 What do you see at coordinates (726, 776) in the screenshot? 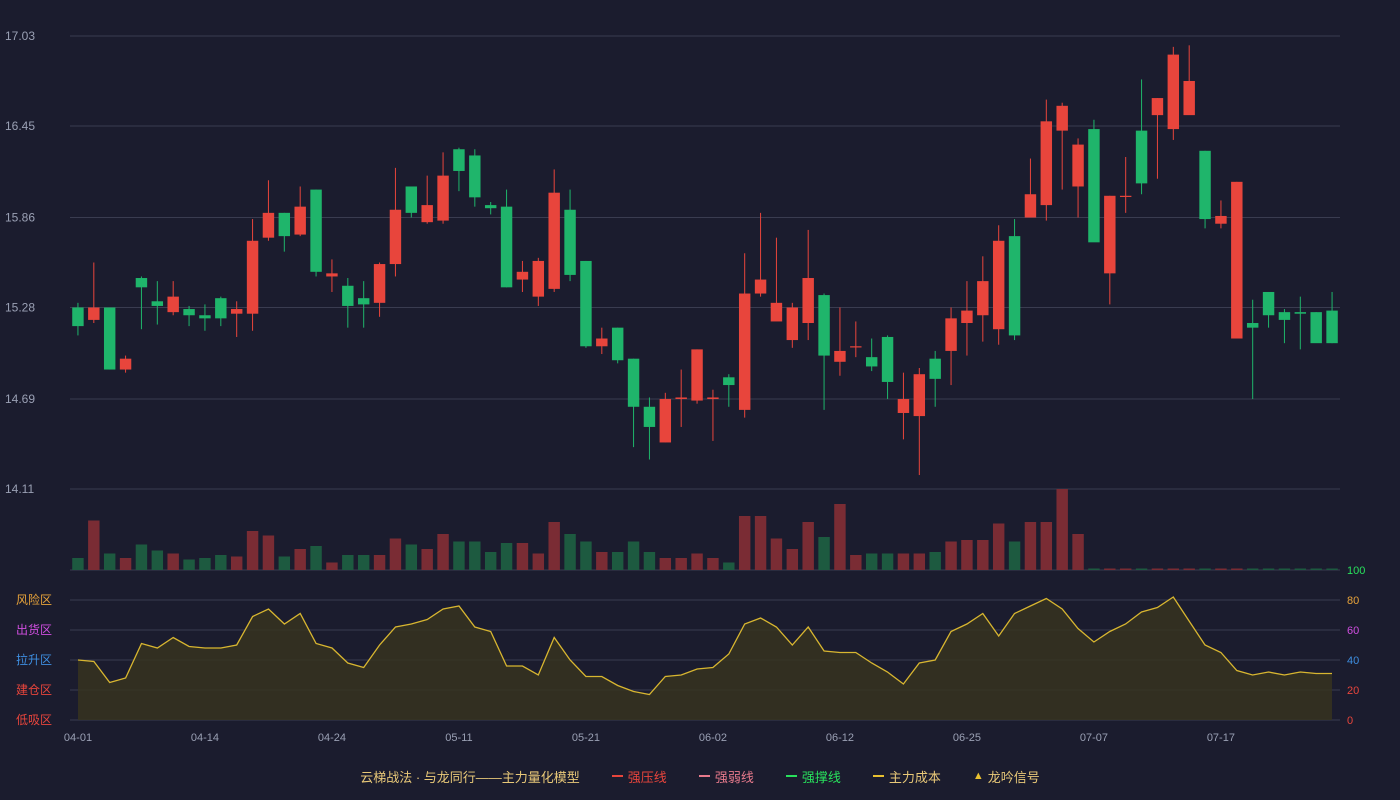
I see `legend-item-strength-line: 强弱线` at bounding box center [726, 776].